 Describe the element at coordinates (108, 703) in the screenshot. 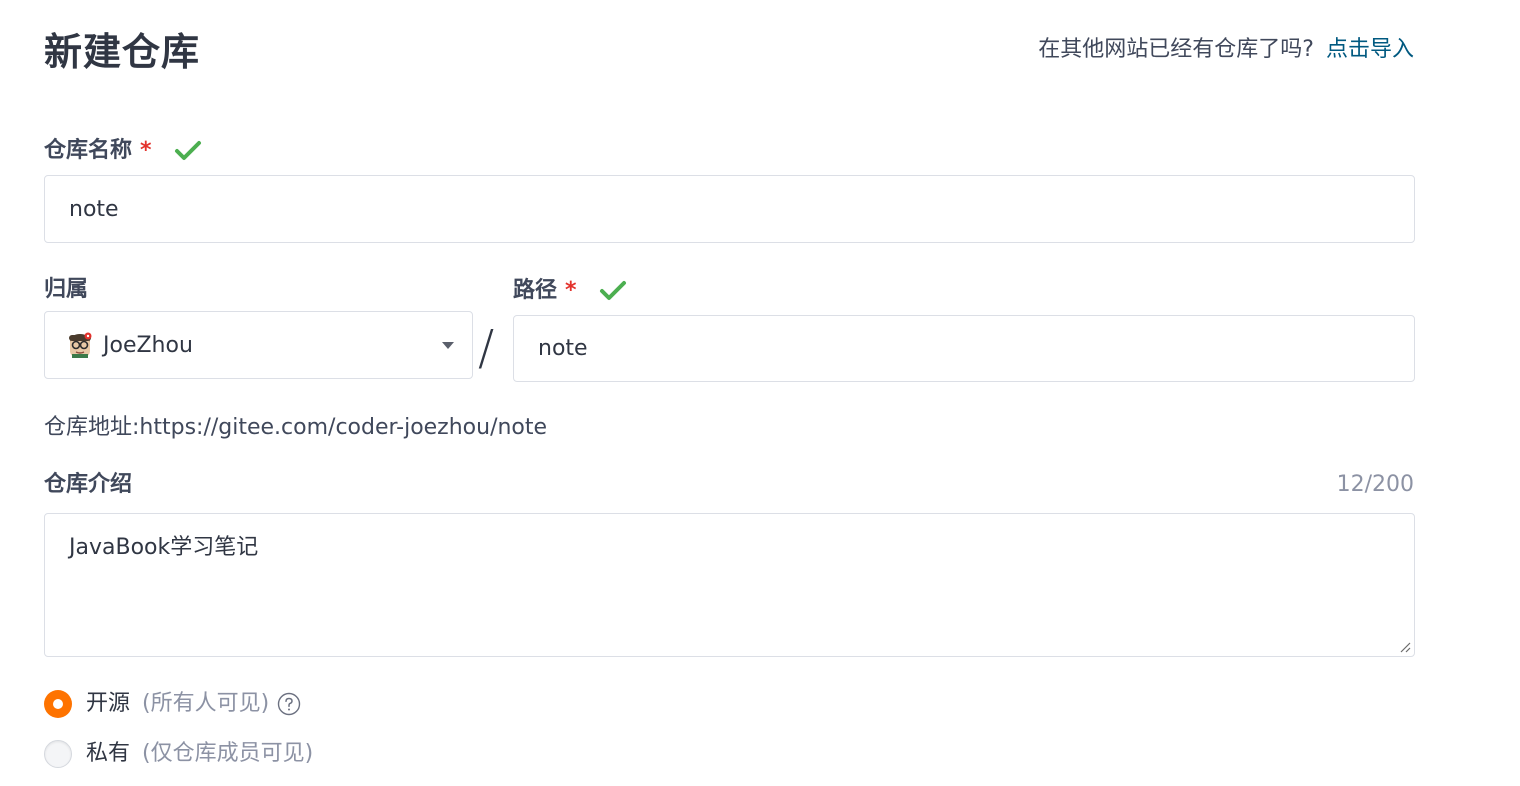

I see `visibility-option-label: 开源` at that location.